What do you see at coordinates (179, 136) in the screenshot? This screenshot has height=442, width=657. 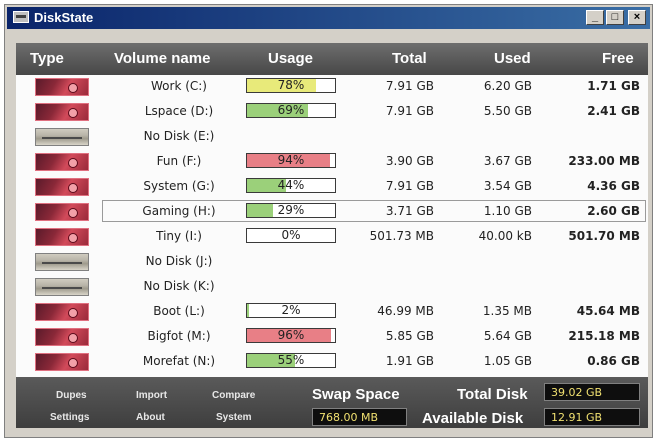 I see `volume-name: No Disk (E:)` at bounding box center [179, 136].